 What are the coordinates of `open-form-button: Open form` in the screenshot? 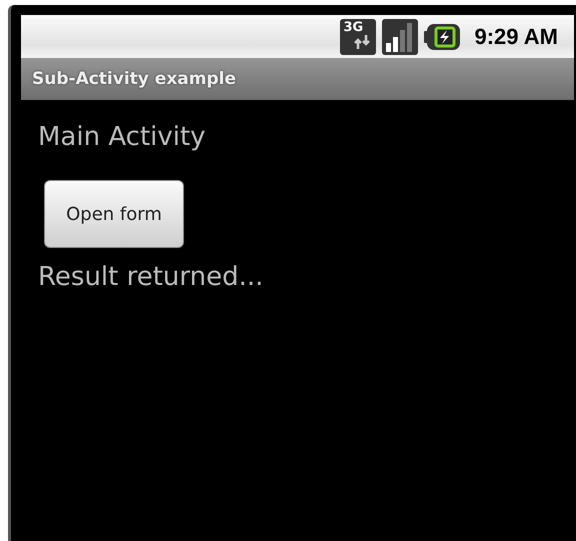 It's located at (114, 214).